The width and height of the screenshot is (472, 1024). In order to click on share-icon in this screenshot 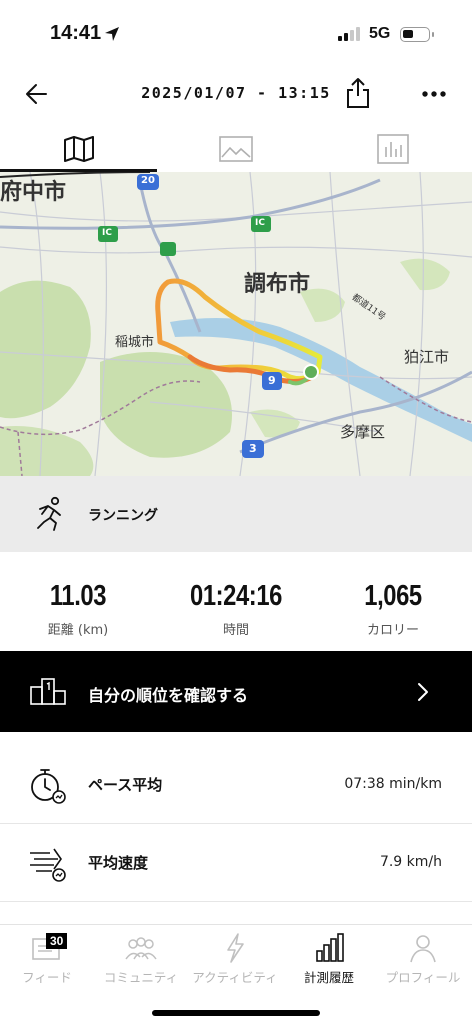, I will do `click(358, 93)`.